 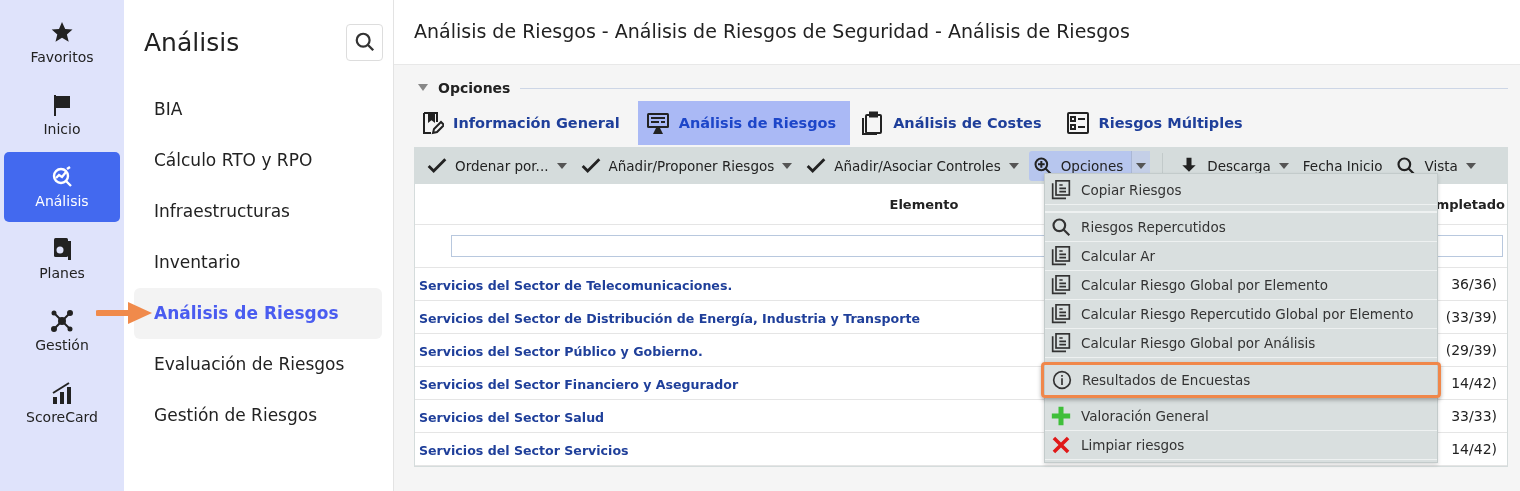 What do you see at coordinates (686, 166) in the screenshot?
I see `toolbar-button: Añadir/Proponer Riesgos` at bounding box center [686, 166].